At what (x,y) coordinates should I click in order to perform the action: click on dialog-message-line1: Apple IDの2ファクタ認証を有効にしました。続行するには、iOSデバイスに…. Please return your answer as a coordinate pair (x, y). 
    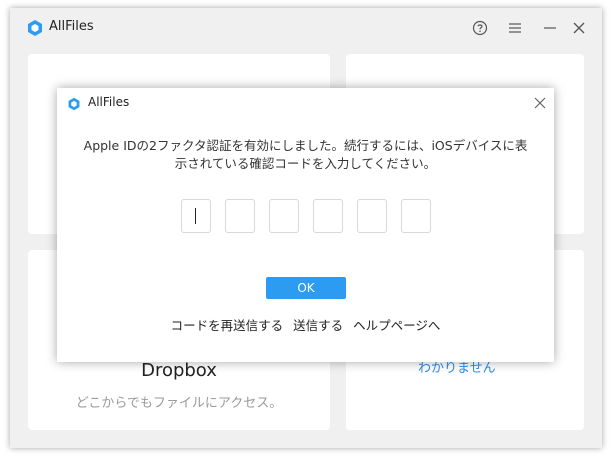
    Looking at the image, I should click on (305, 145).